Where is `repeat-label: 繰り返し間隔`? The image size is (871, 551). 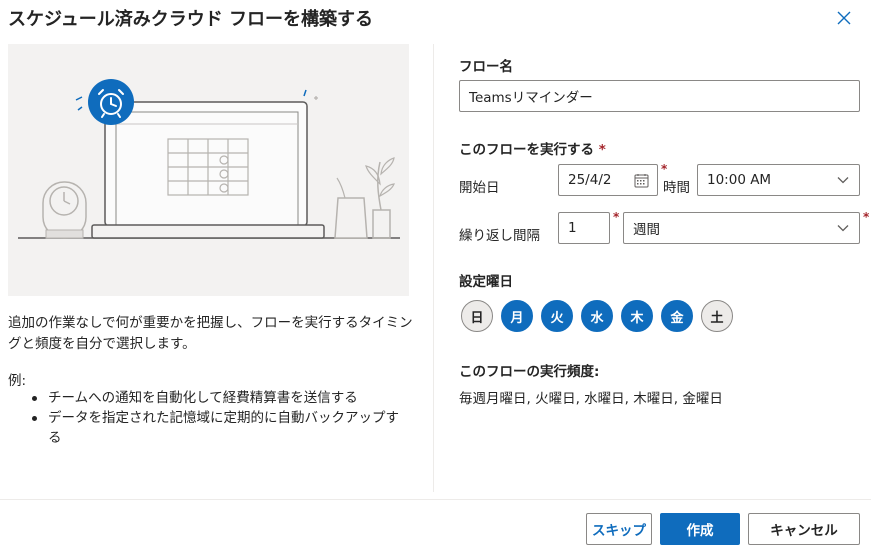 repeat-label: 繰り返し間隔 is located at coordinates (499, 236).